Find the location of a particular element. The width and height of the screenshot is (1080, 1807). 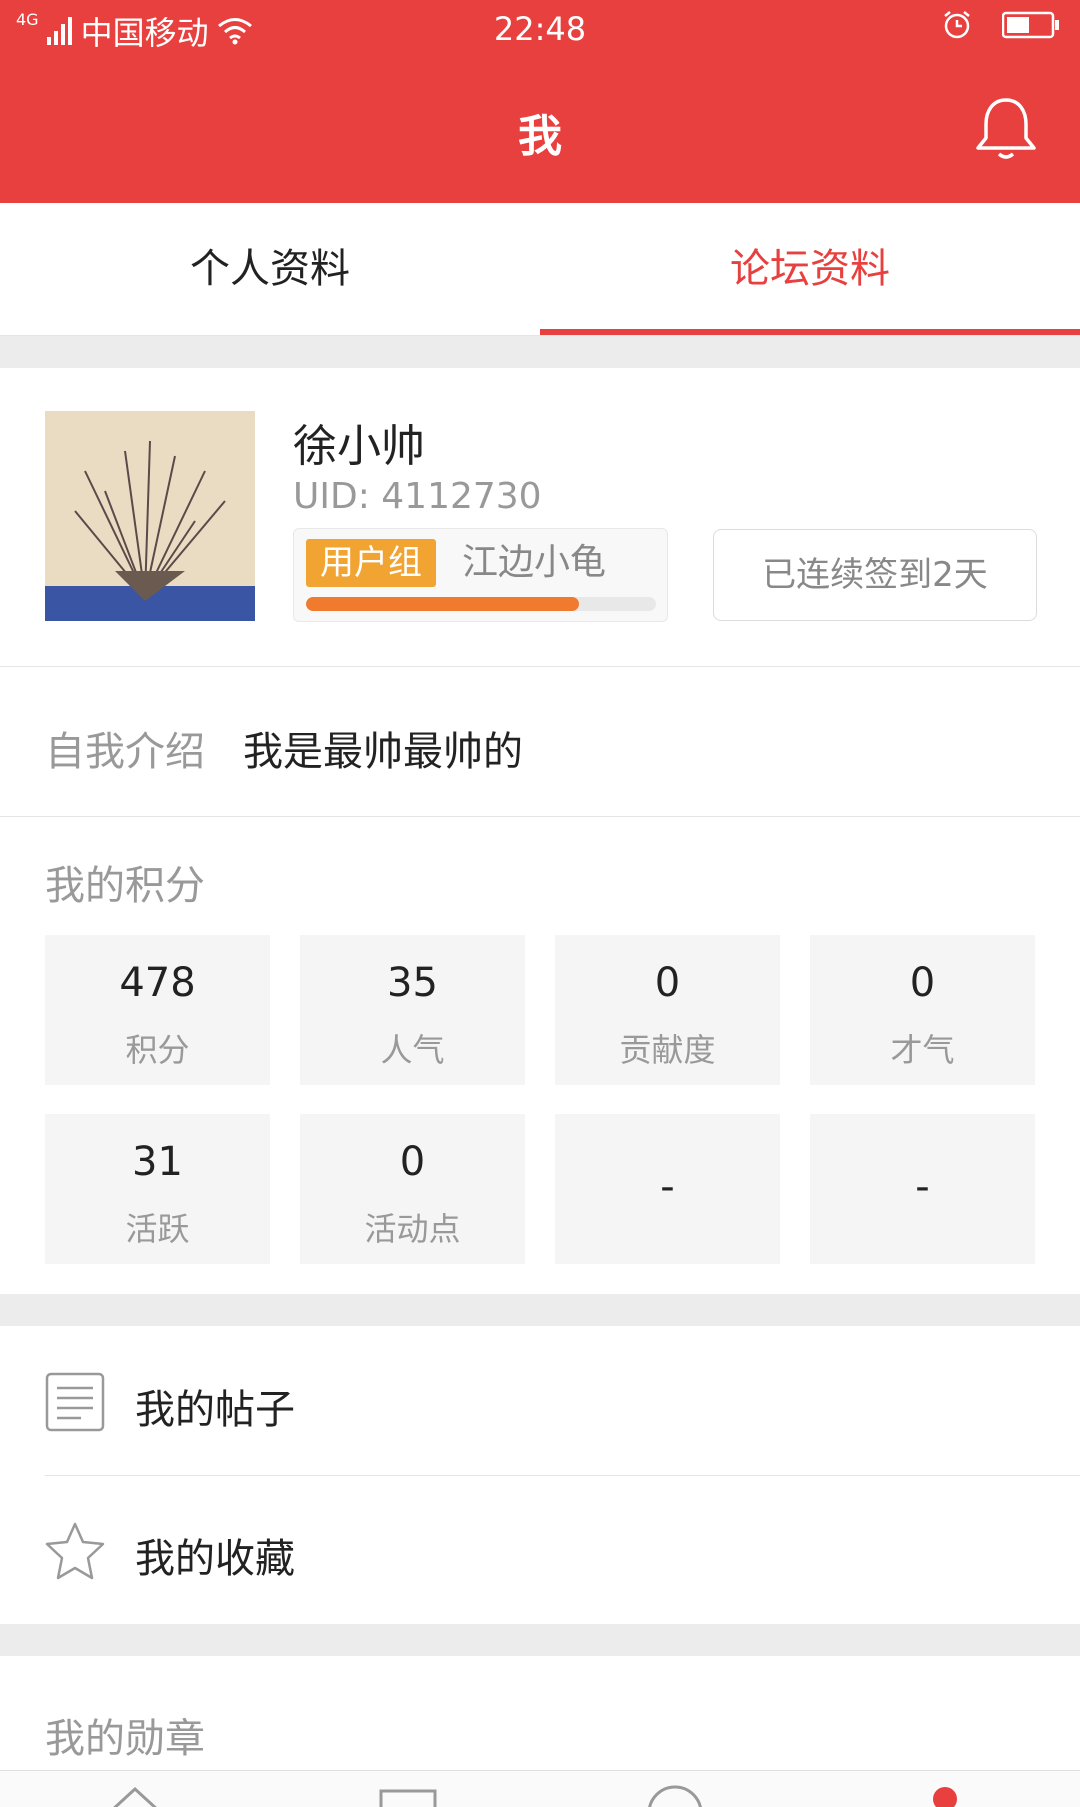

document-icon is located at coordinates (75, 1402).